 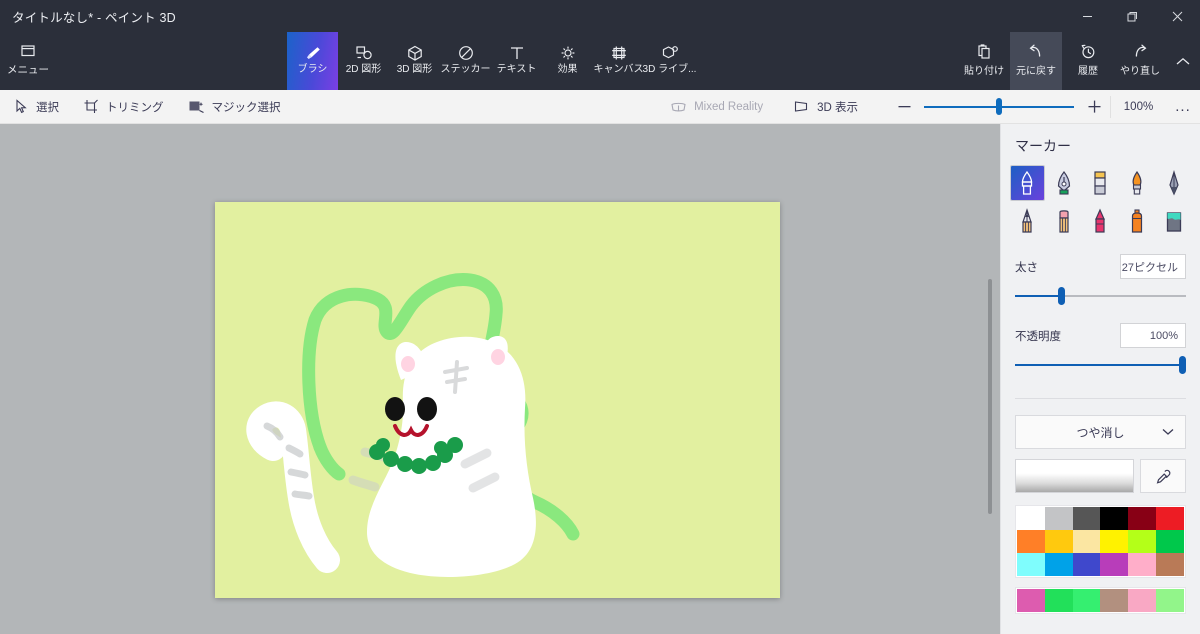 What do you see at coordinates (1177, 16) in the screenshot?
I see `close-button` at bounding box center [1177, 16].